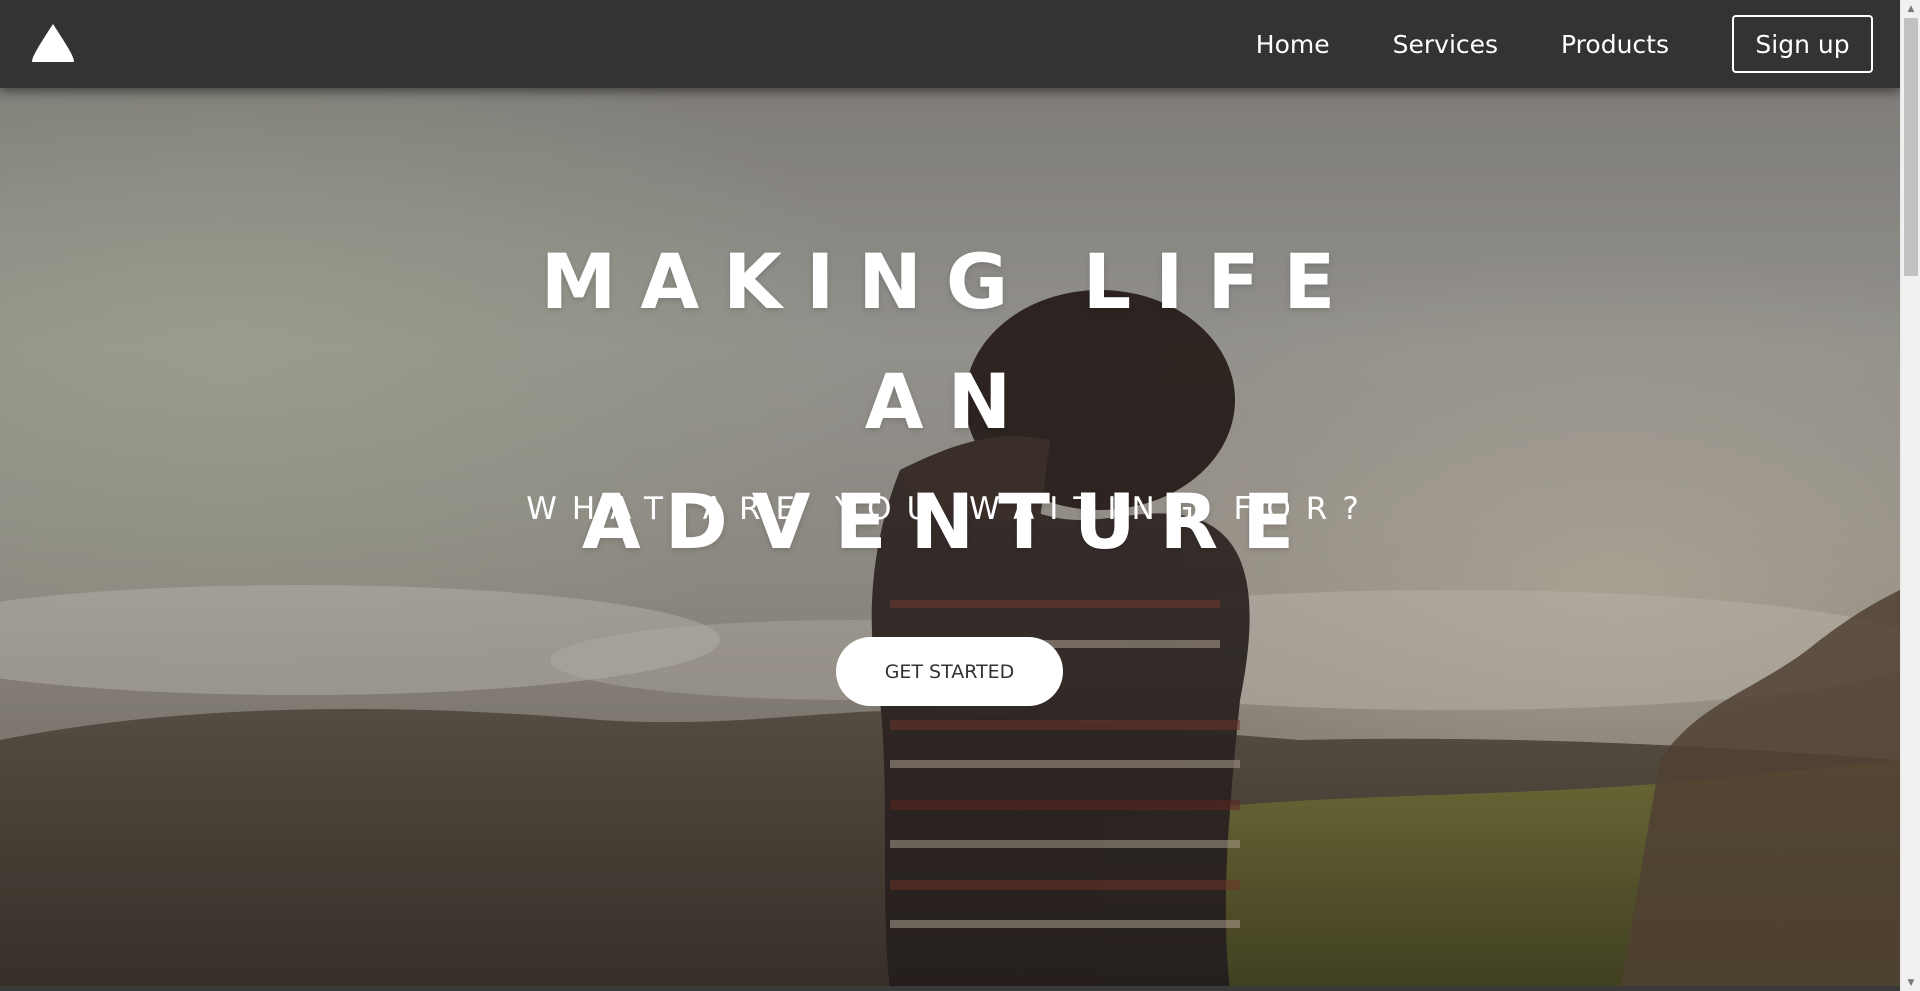 The height and width of the screenshot is (991, 1920). I want to click on mountain-peak-icon, so click(53, 43).